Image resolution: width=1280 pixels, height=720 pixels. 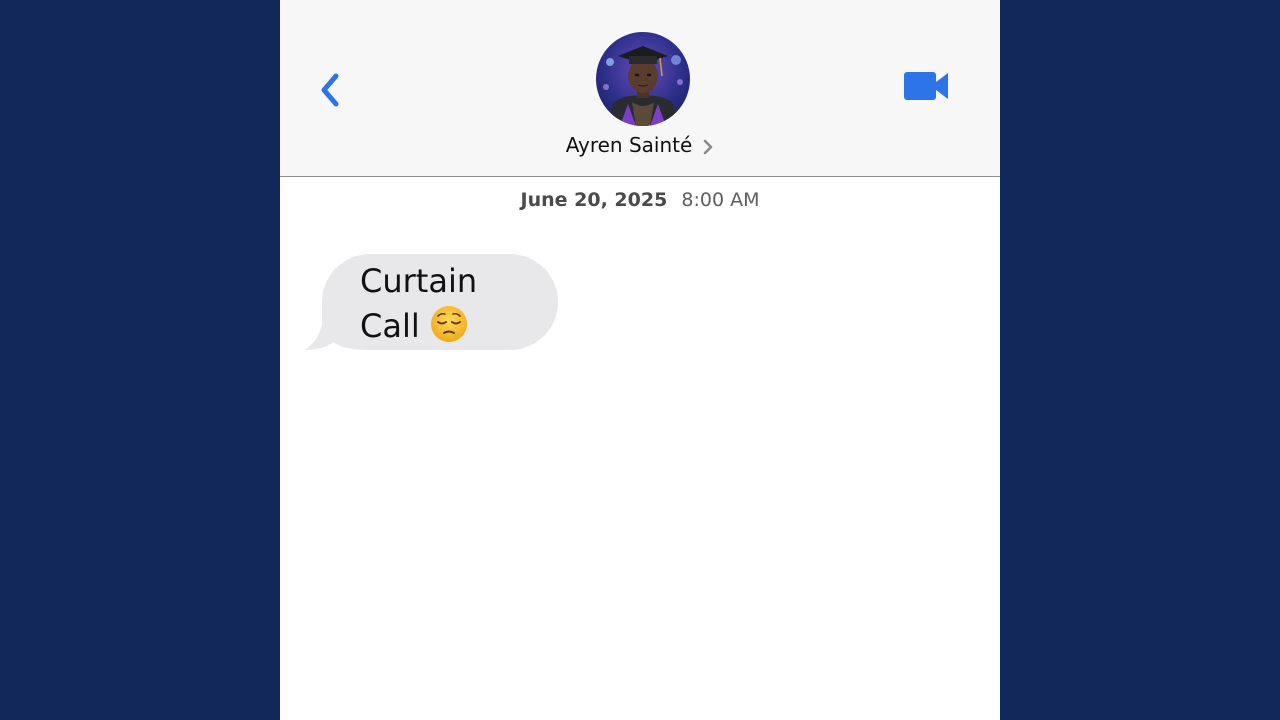 I want to click on chevron-left-icon, so click(x=330, y=90).